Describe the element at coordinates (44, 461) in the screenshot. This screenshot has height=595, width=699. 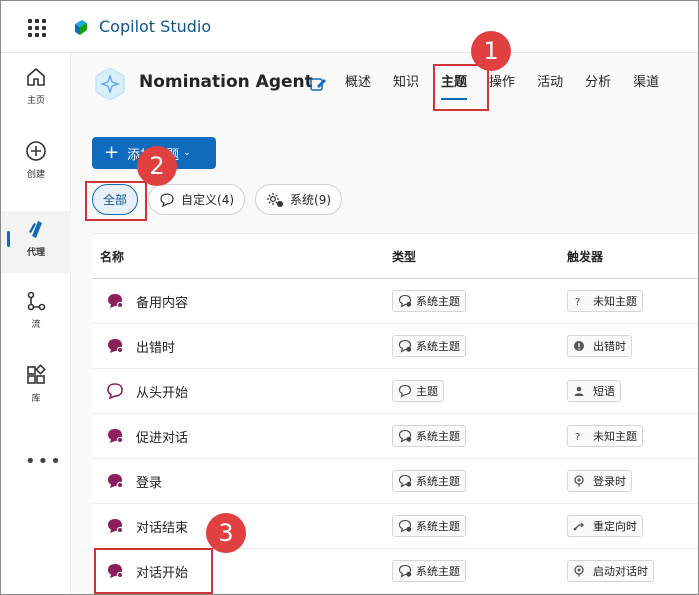
I see `more-icon: •••` at that location.